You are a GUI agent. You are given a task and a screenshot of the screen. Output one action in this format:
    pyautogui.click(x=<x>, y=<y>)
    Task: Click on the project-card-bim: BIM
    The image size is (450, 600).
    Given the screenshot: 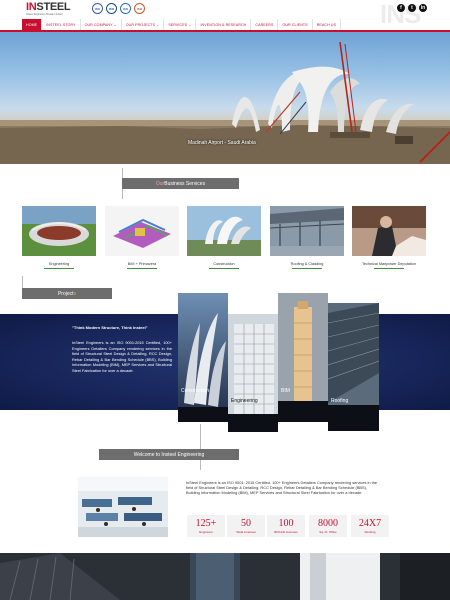 What is the action you would take?
    pyautogui.click(x=303, y=357)
    